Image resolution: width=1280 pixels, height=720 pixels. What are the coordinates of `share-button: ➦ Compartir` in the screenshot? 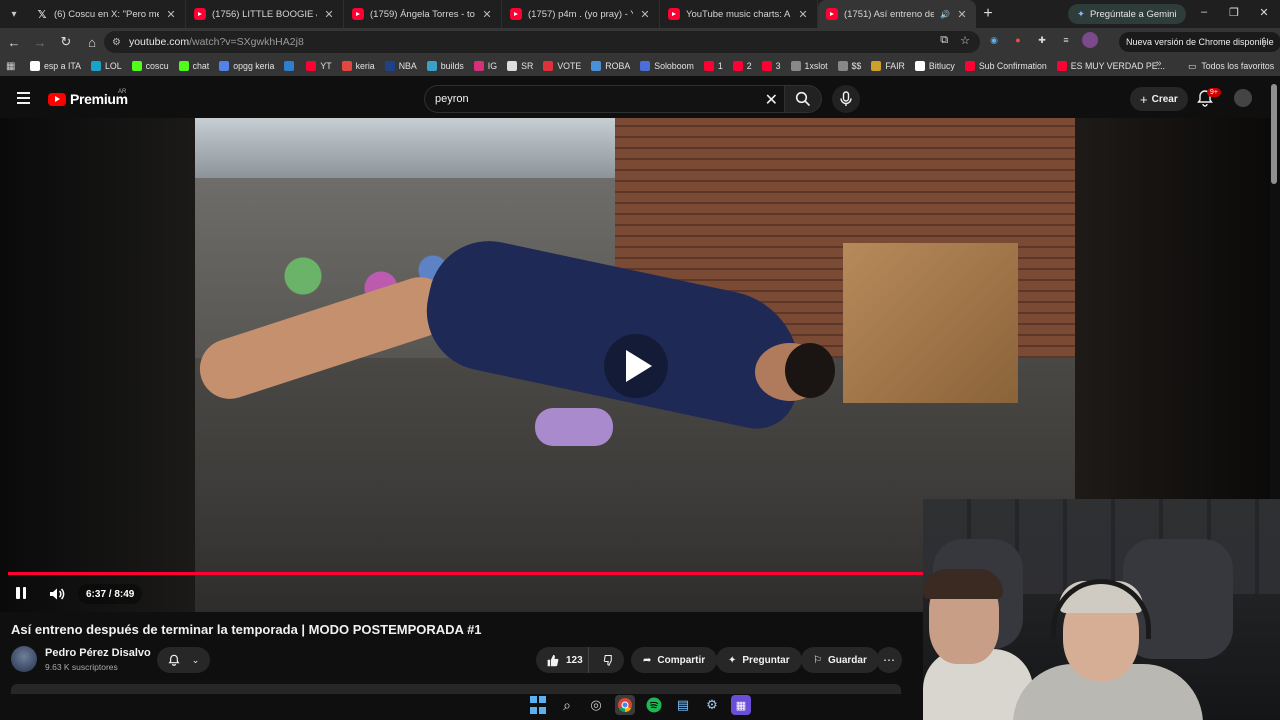 It's located at (674, 660).